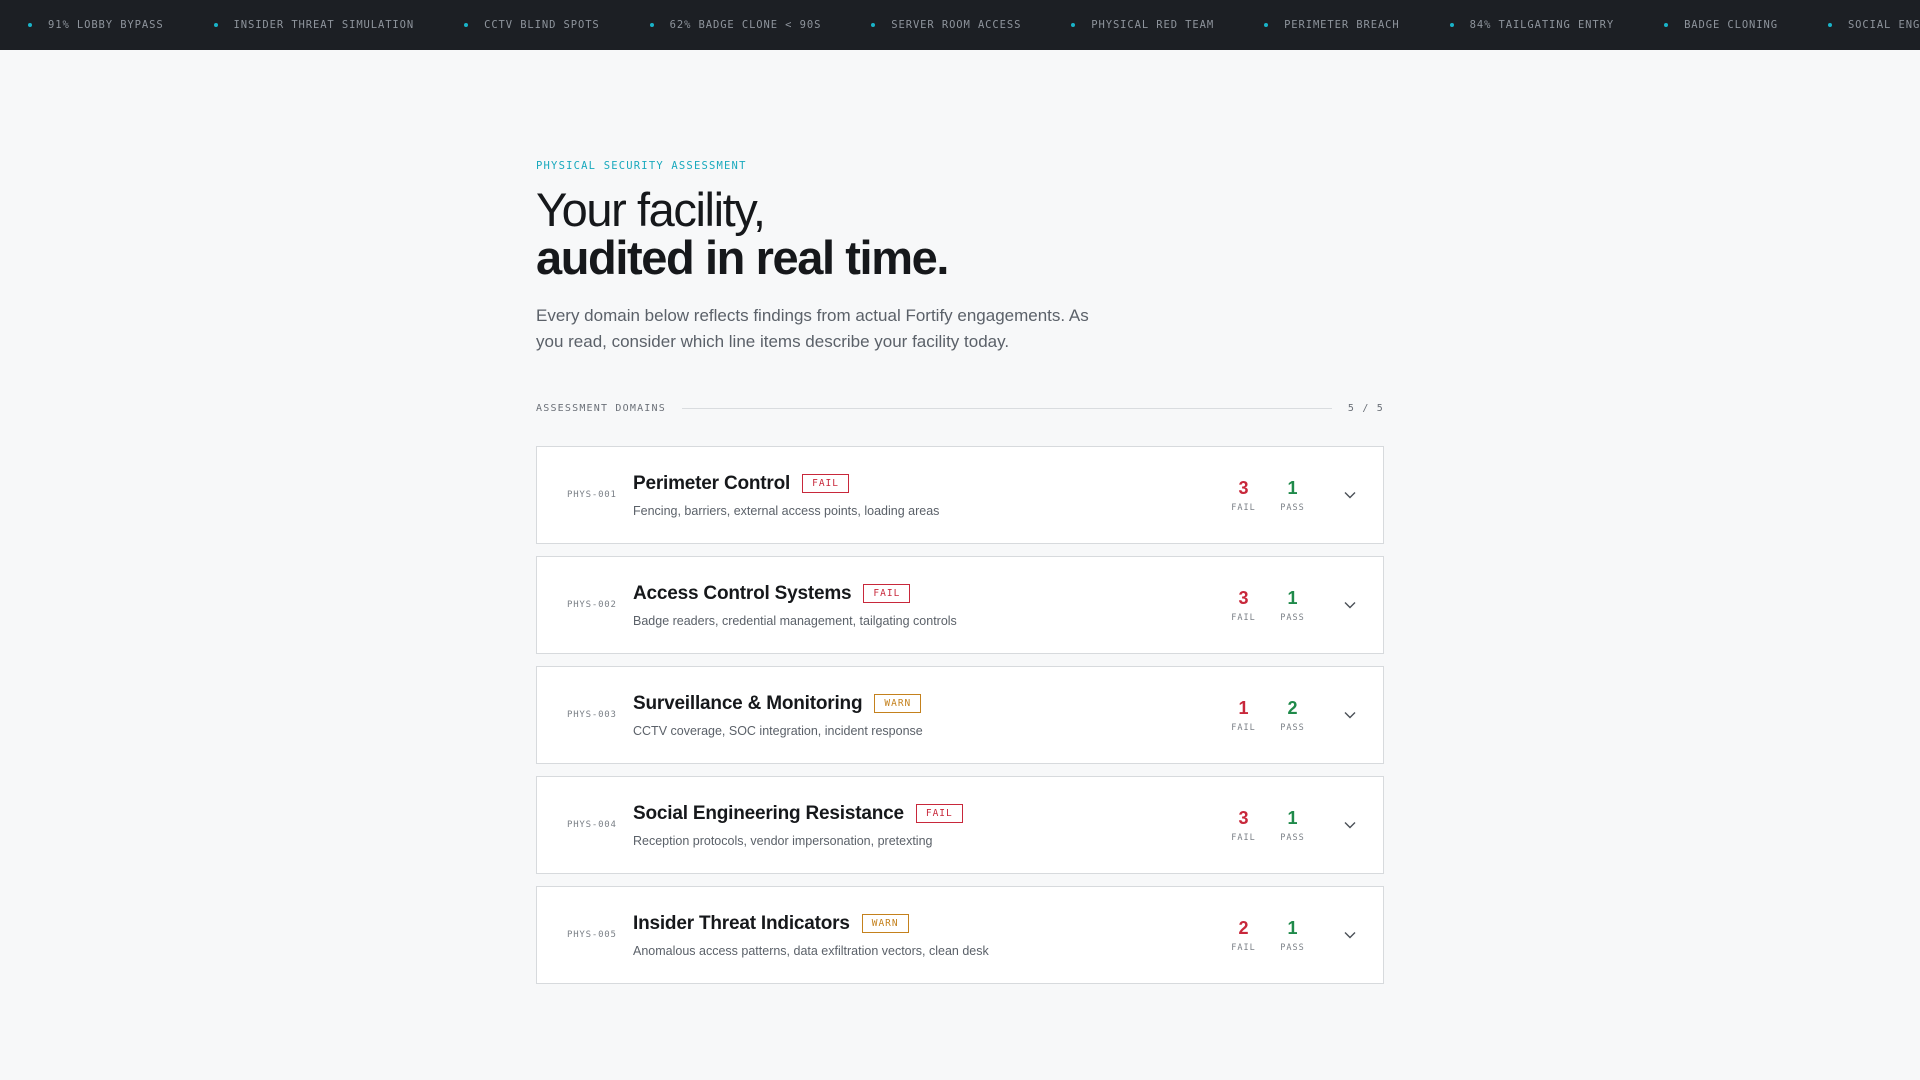 The height and width of the screenshot is (1080, 1920). I want to click on section-header: ASSESSMENT DOMAINS 5 / 5, so click(960, 408).